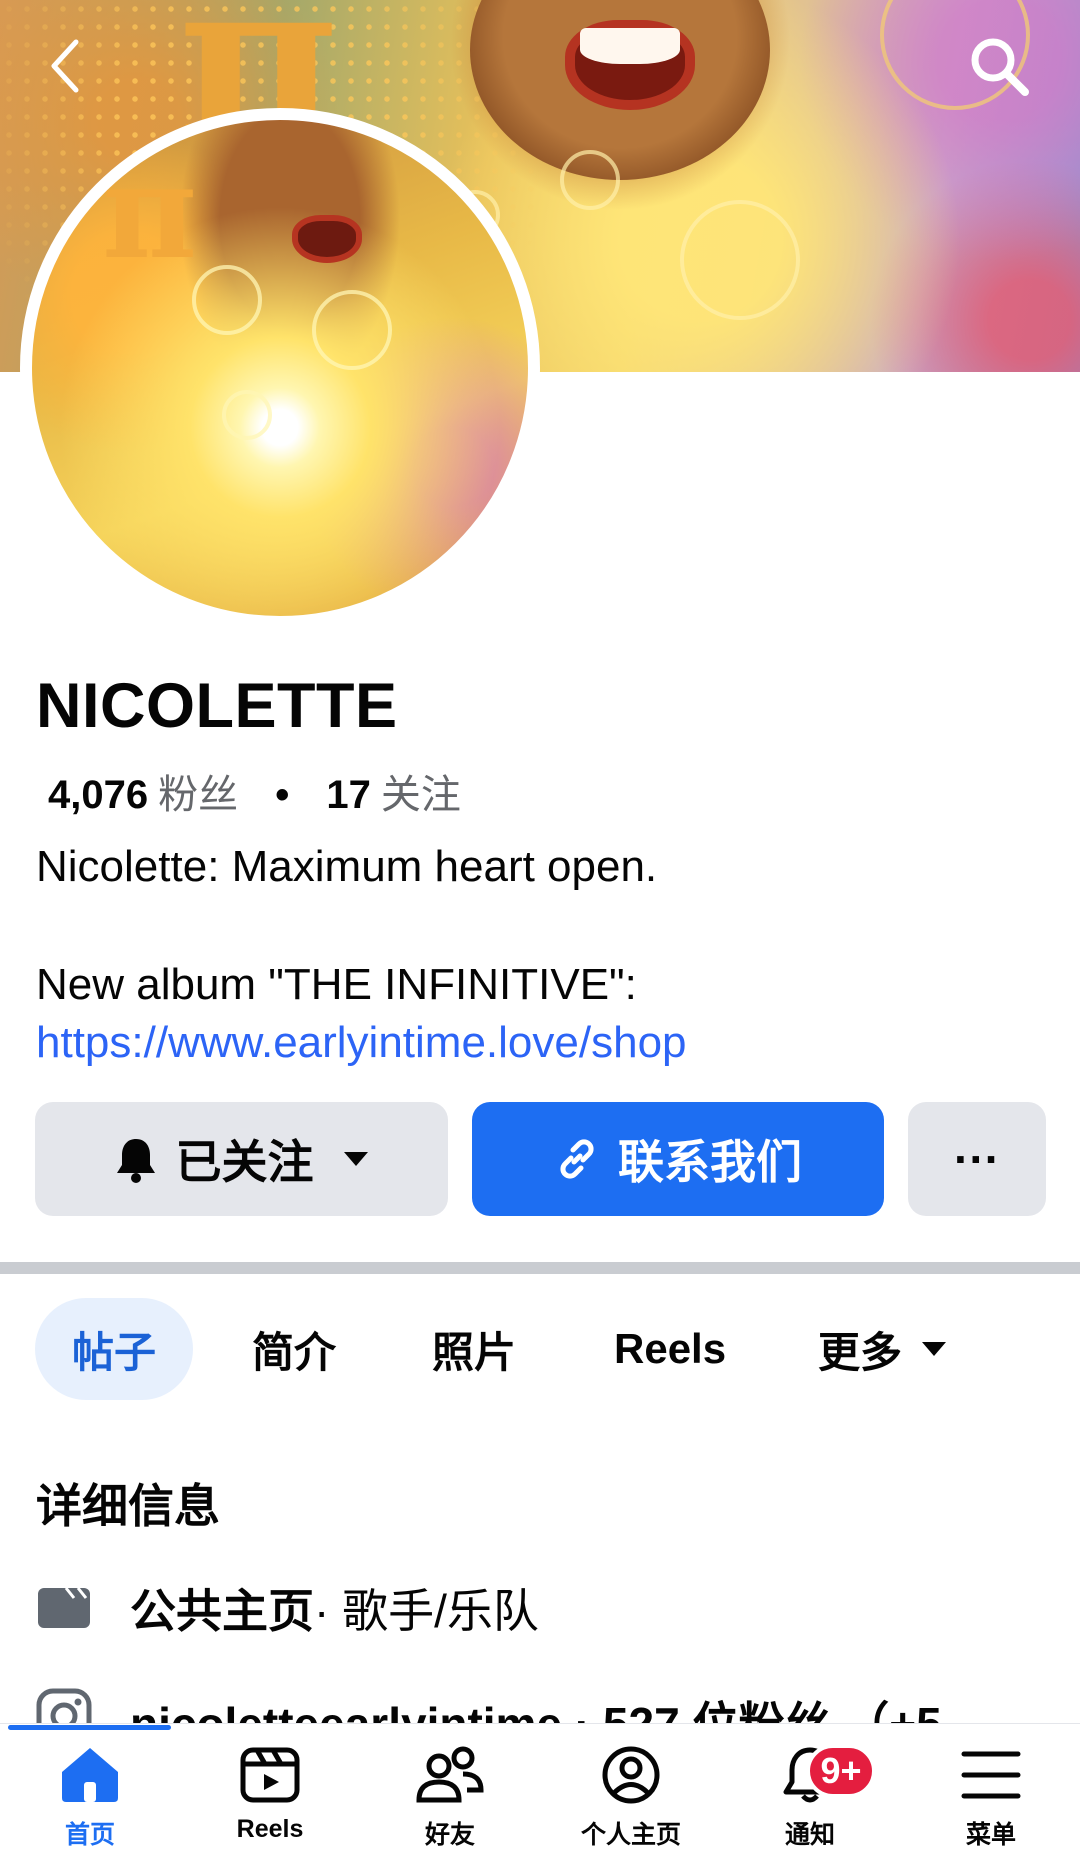  I want to click on following-link: 17 关注, so click(393, 795).